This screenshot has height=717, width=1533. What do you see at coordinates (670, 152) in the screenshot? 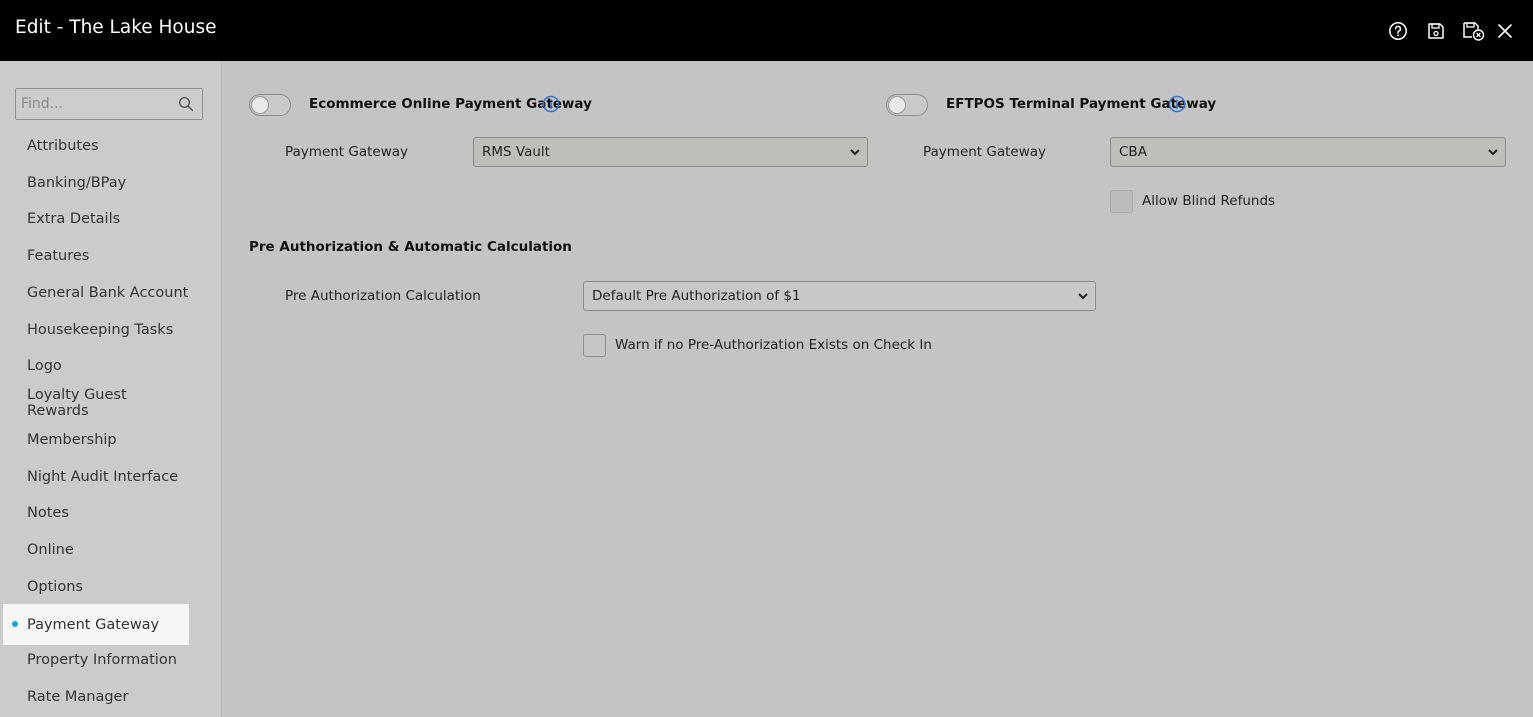
I see `ecommerce-gateway-select: RMS Vault` at bounding box center [670, 152].